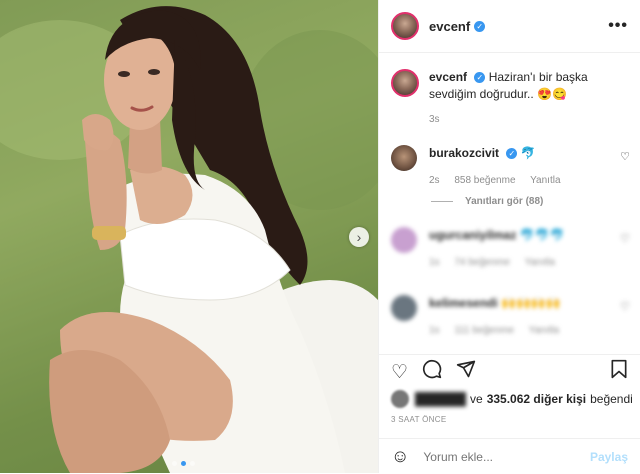  Describe the element at coordinates (505, 456) in the screenshot. I see `comment-input` at that location.